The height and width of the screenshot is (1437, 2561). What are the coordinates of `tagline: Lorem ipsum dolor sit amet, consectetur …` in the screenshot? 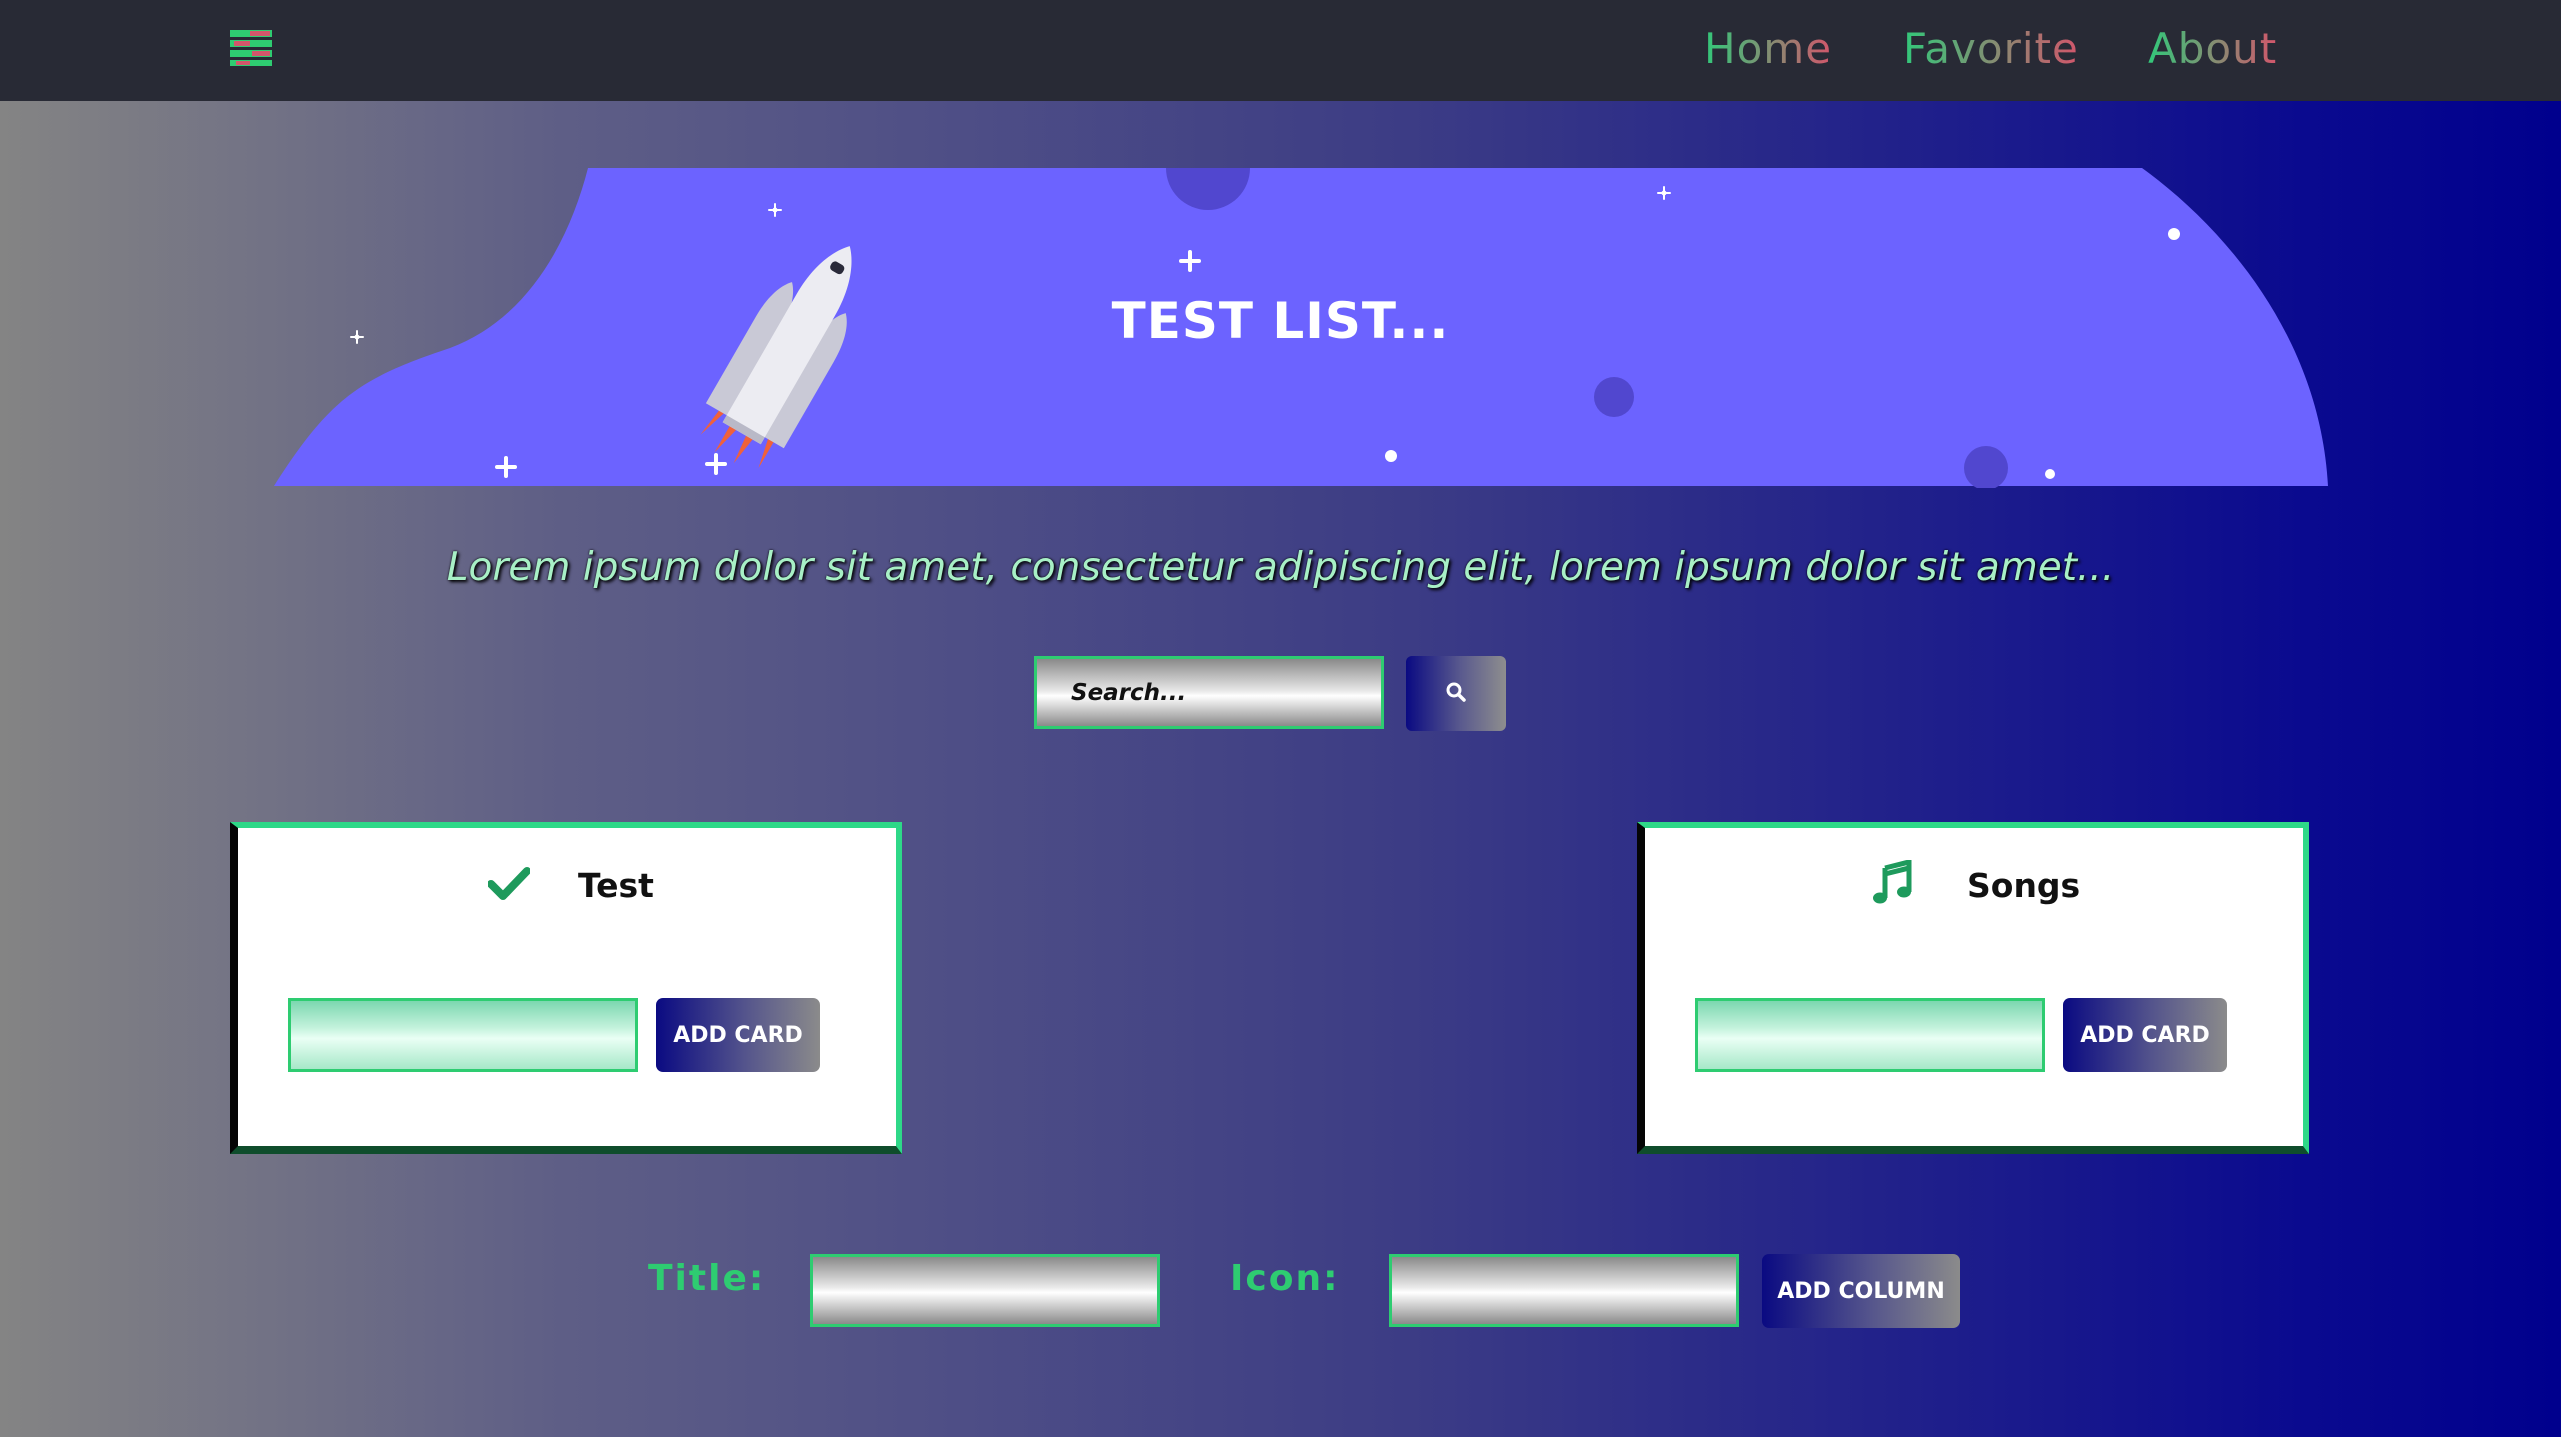 It's located at (1280, 567).